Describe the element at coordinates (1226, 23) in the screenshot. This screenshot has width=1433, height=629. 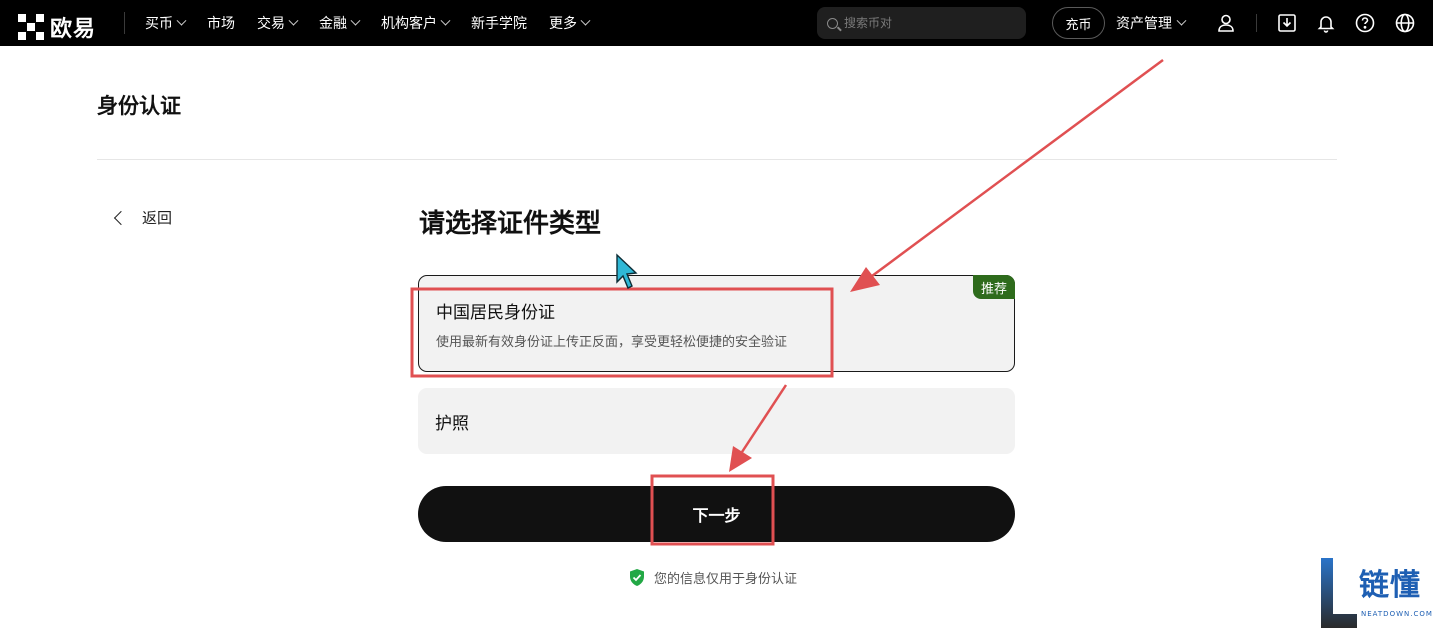
I see `user-icon` at that location.